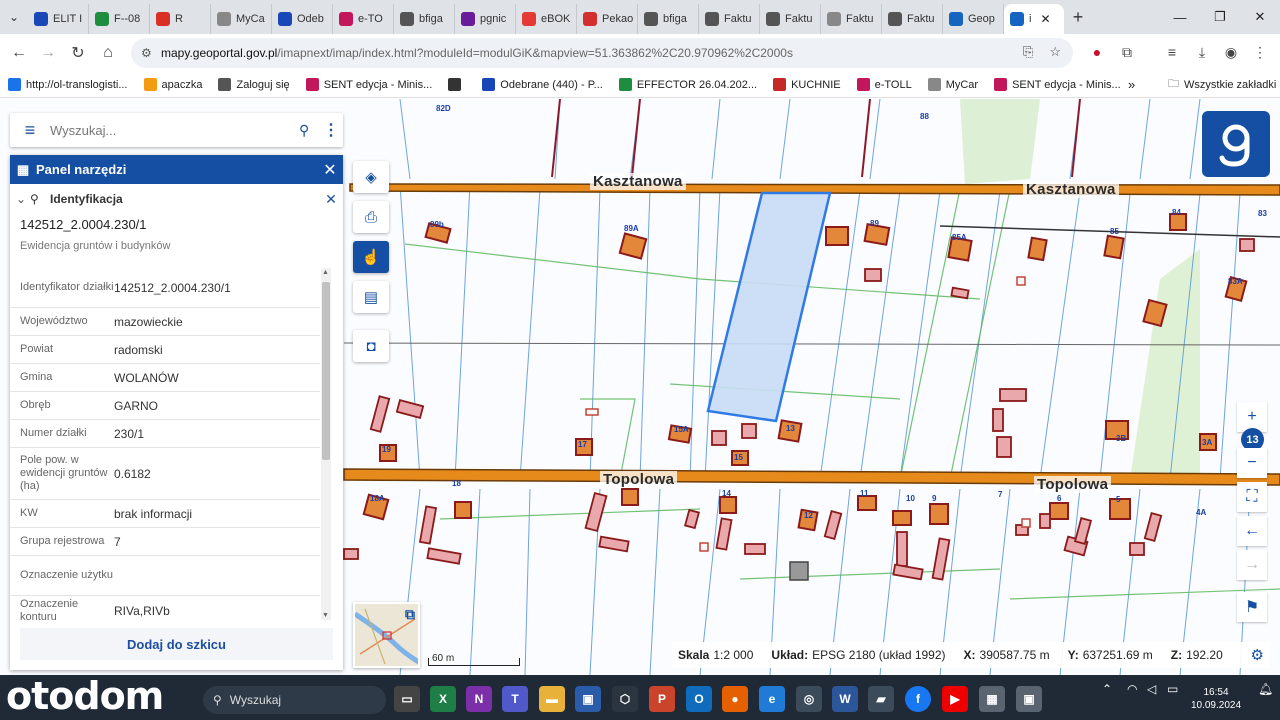 The image size is (1280, 720). I want to click on selected-parcel, so click(769, 307).